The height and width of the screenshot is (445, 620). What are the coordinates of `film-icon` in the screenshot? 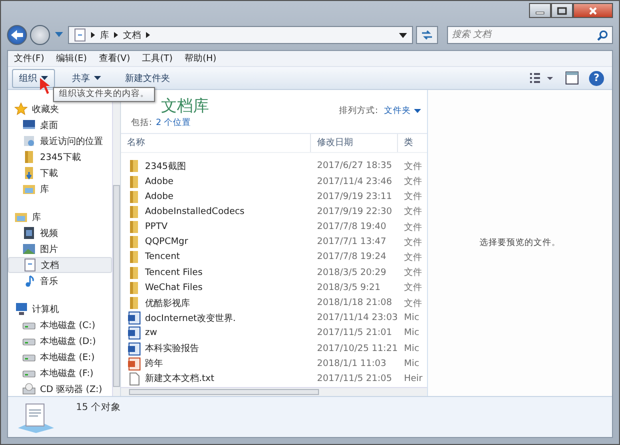 It's located at (29, 233).